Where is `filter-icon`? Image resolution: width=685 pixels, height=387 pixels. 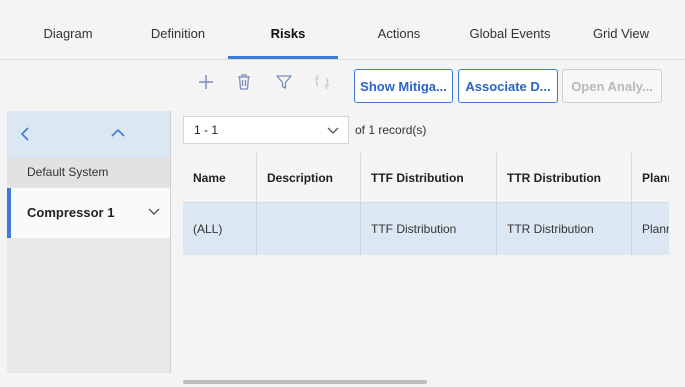 filter-icon is located at coordinates (284, 82).